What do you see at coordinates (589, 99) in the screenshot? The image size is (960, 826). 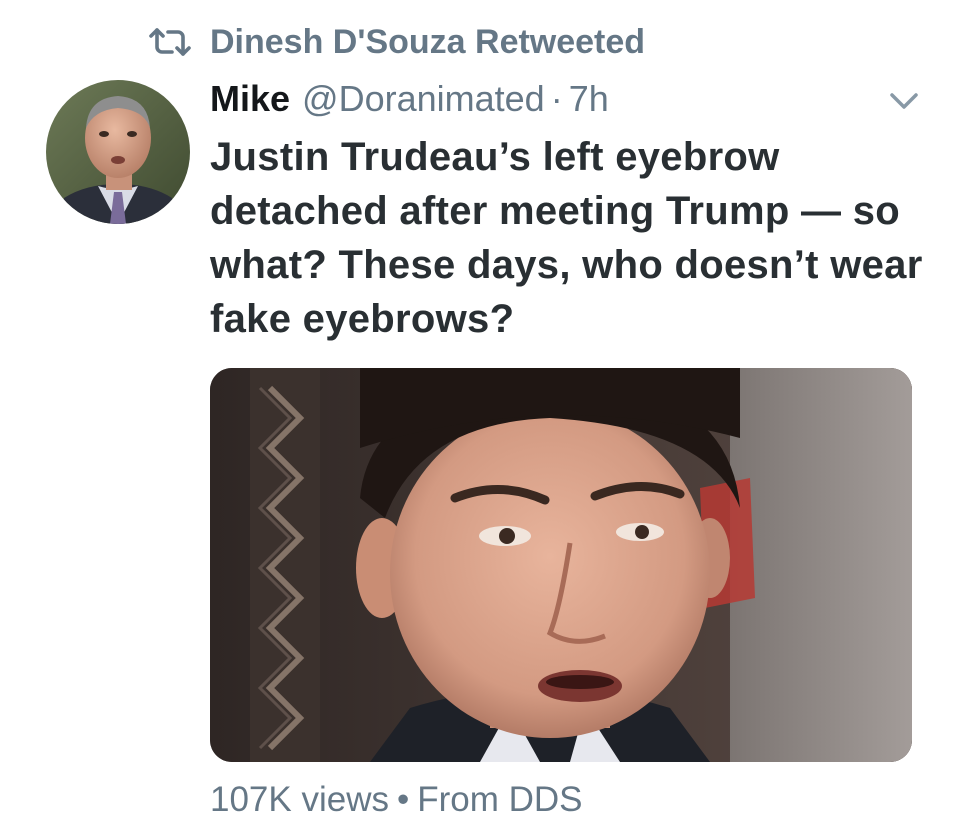 I see `tweet-timestamp: 7h` at bounding box center [589, 99].